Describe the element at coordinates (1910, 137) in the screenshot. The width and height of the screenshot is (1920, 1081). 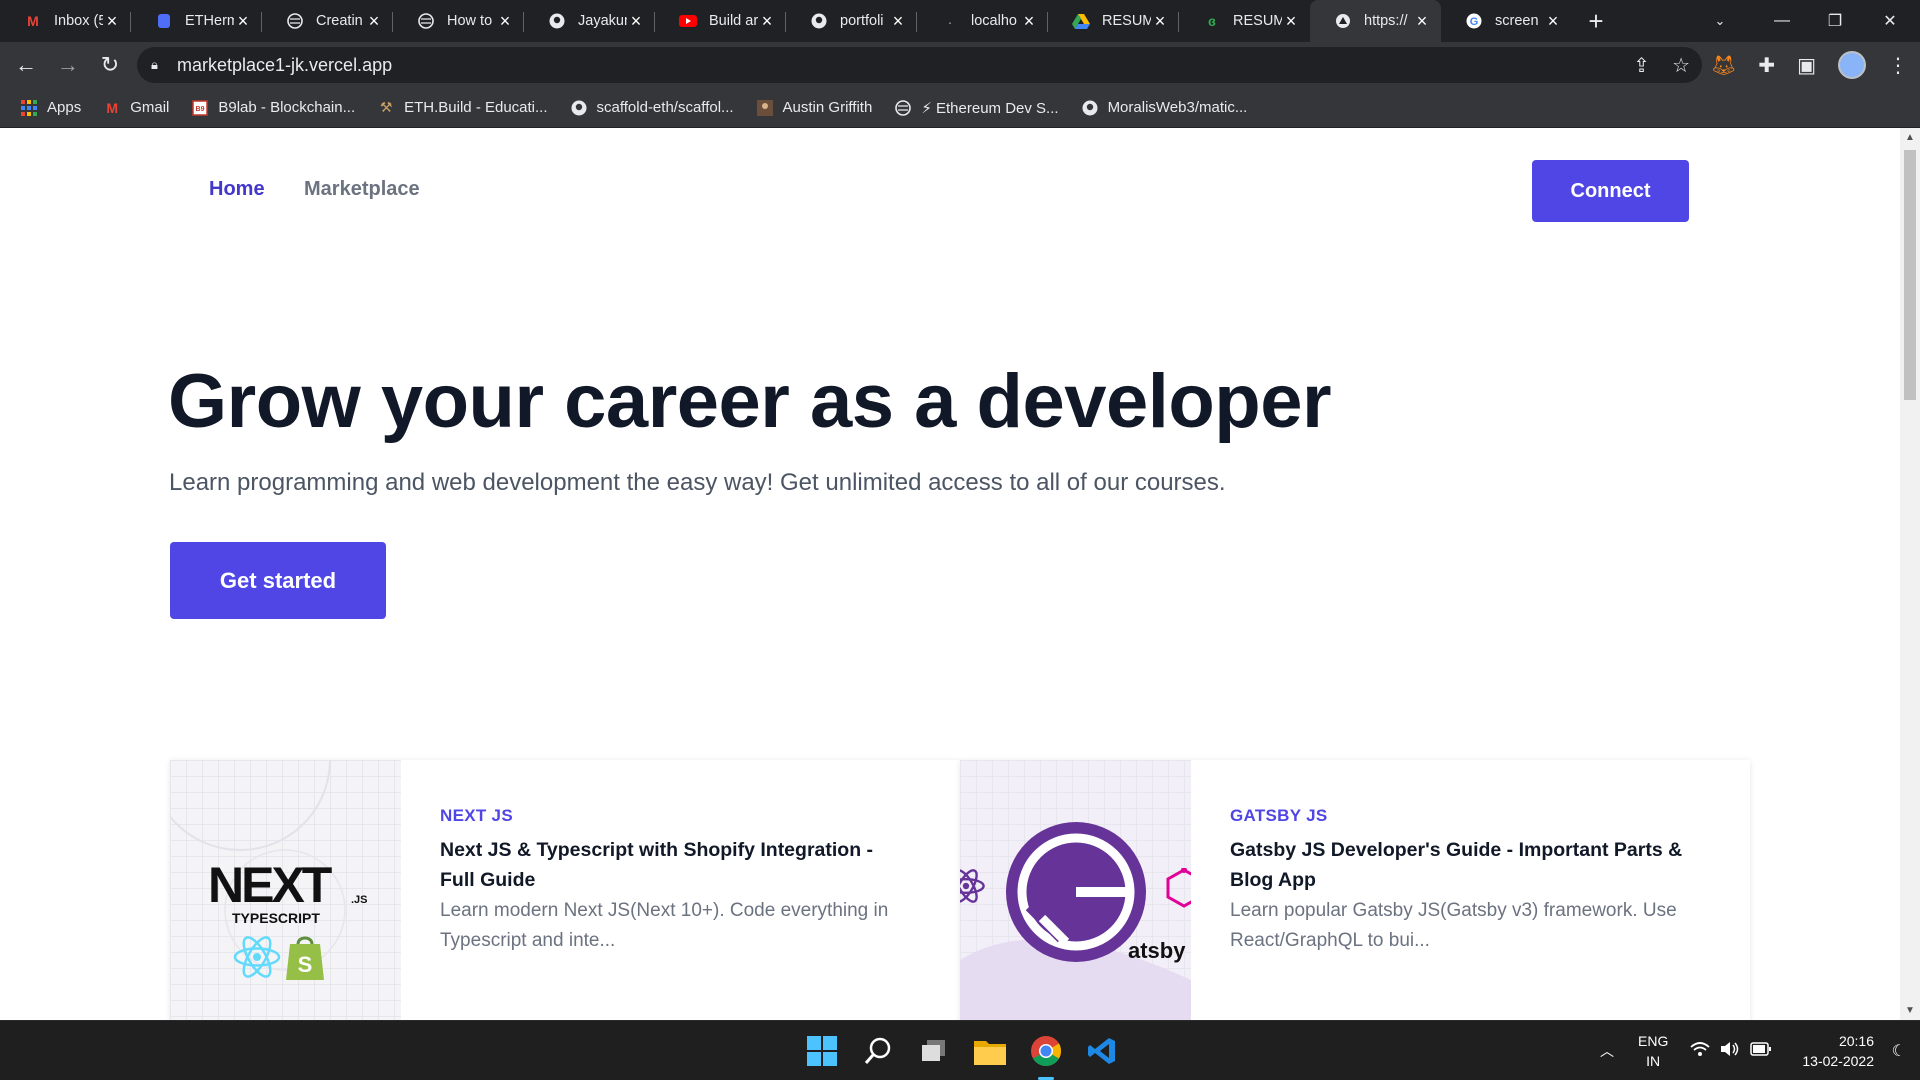
I see `scroll-up-arrow-icon: ▲` at that location.